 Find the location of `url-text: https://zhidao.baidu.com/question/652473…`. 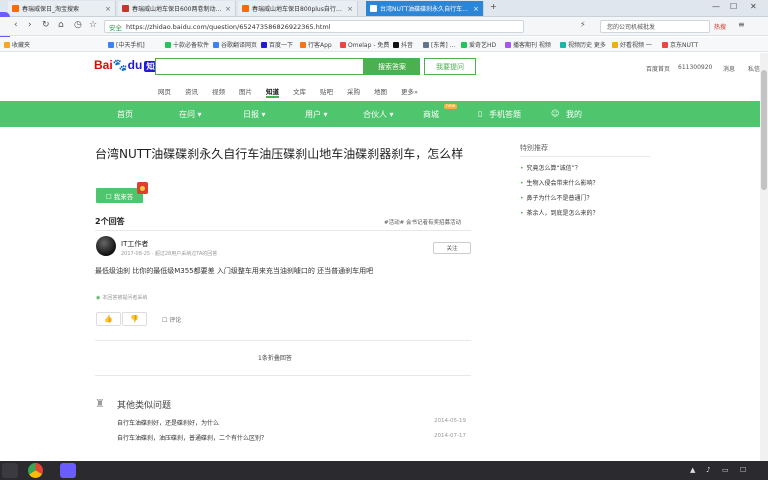

url-text: https://zhidao.baidu.com/question/652473… is located at coordinates (228, 26).